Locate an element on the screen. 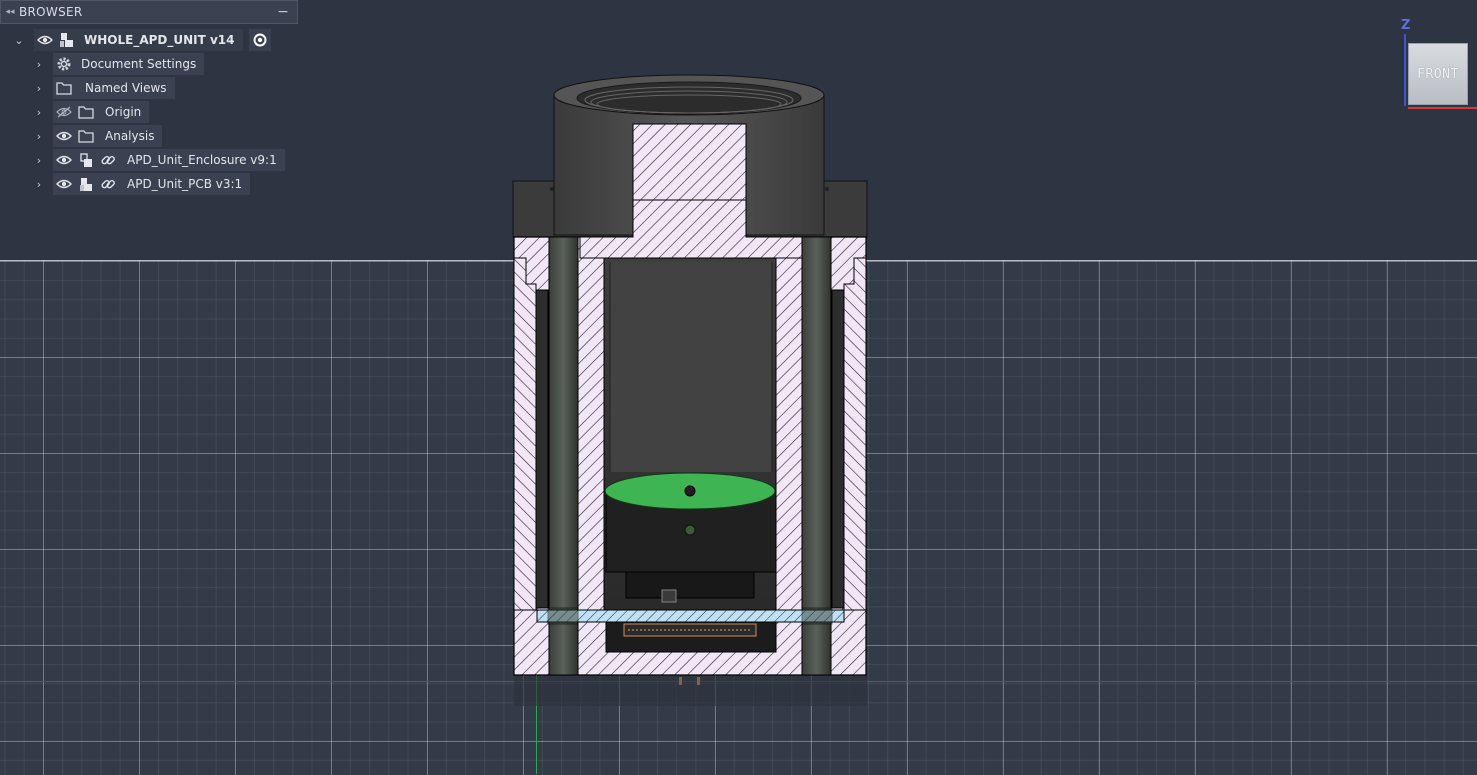  tree-item-named-views: › Named Views is located at coordinates (104, 88).